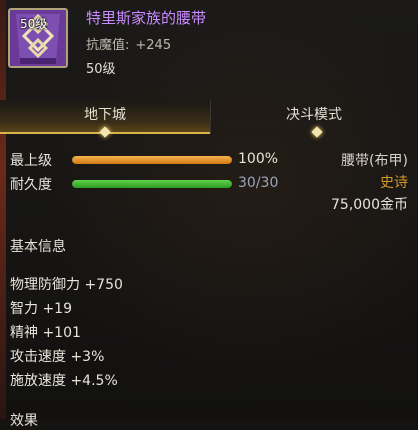 The height and width of the screenshot is (430, 418). I want to click on durability-value: 30/30, so click(258, 183).